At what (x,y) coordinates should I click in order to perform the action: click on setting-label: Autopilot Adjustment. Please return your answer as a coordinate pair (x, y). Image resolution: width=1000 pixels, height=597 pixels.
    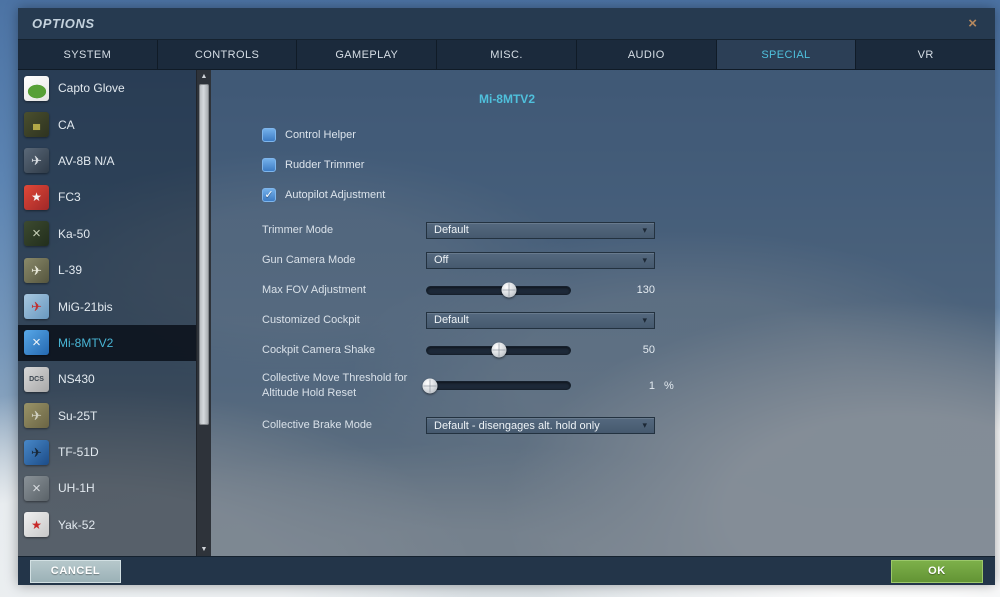
    Looking at the image, I should click on (335, 195).